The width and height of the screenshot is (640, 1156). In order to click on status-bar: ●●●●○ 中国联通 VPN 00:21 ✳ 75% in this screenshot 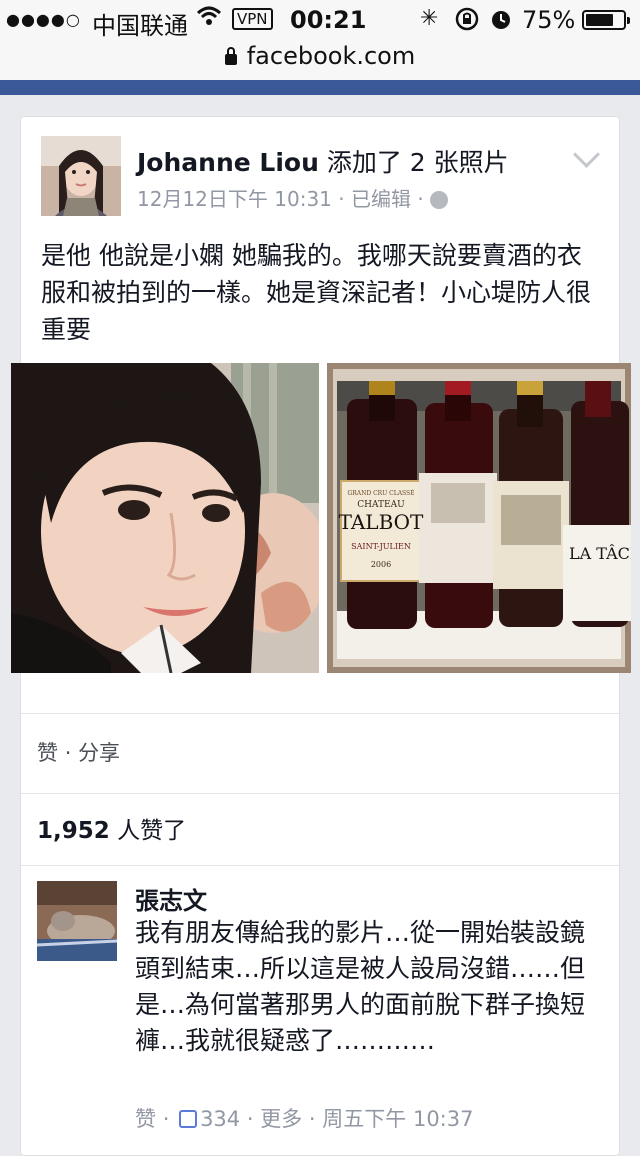, I will do `click(320, 20)`.